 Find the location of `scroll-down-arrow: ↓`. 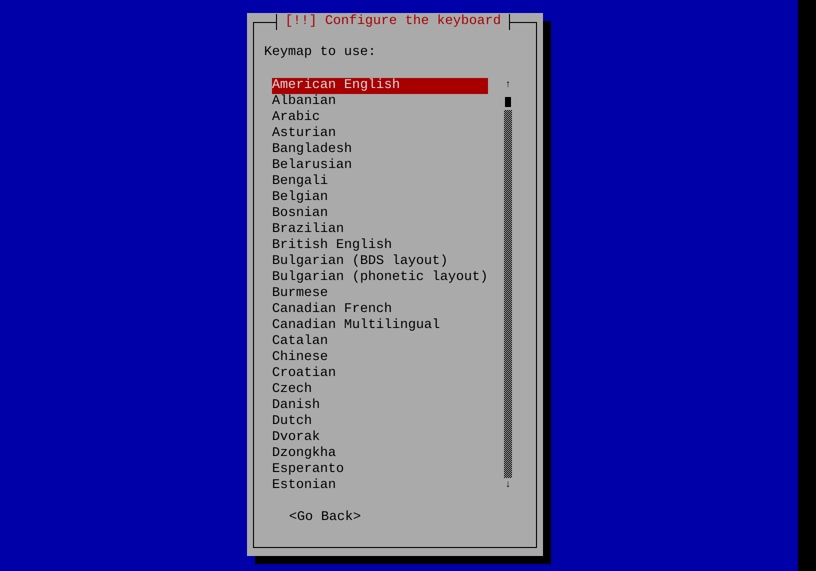

scroll-down-arrow: ↓ is located at coordinates (508, 486).